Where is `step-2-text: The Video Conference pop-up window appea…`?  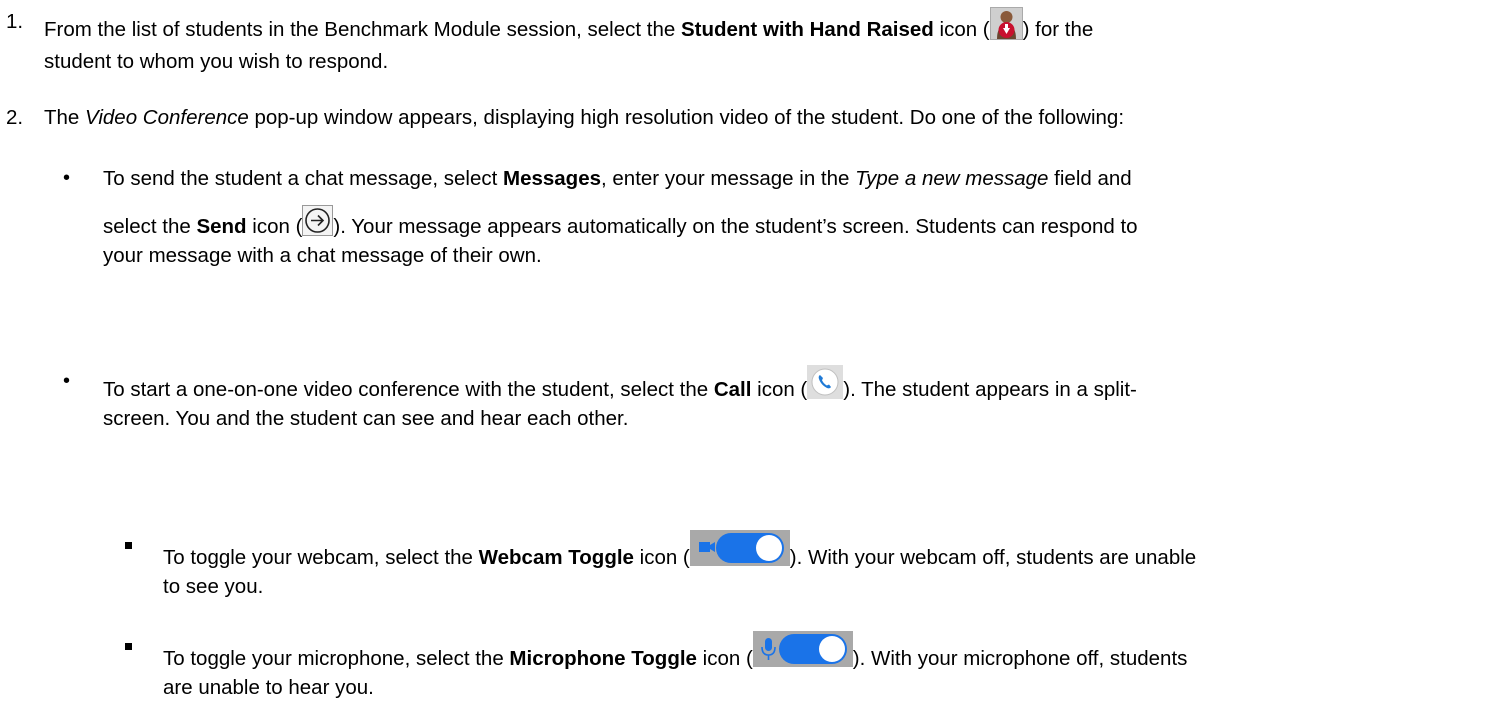
step-2-text: The Video Conference pop-up window appea… is located at coordinates (584, 117).